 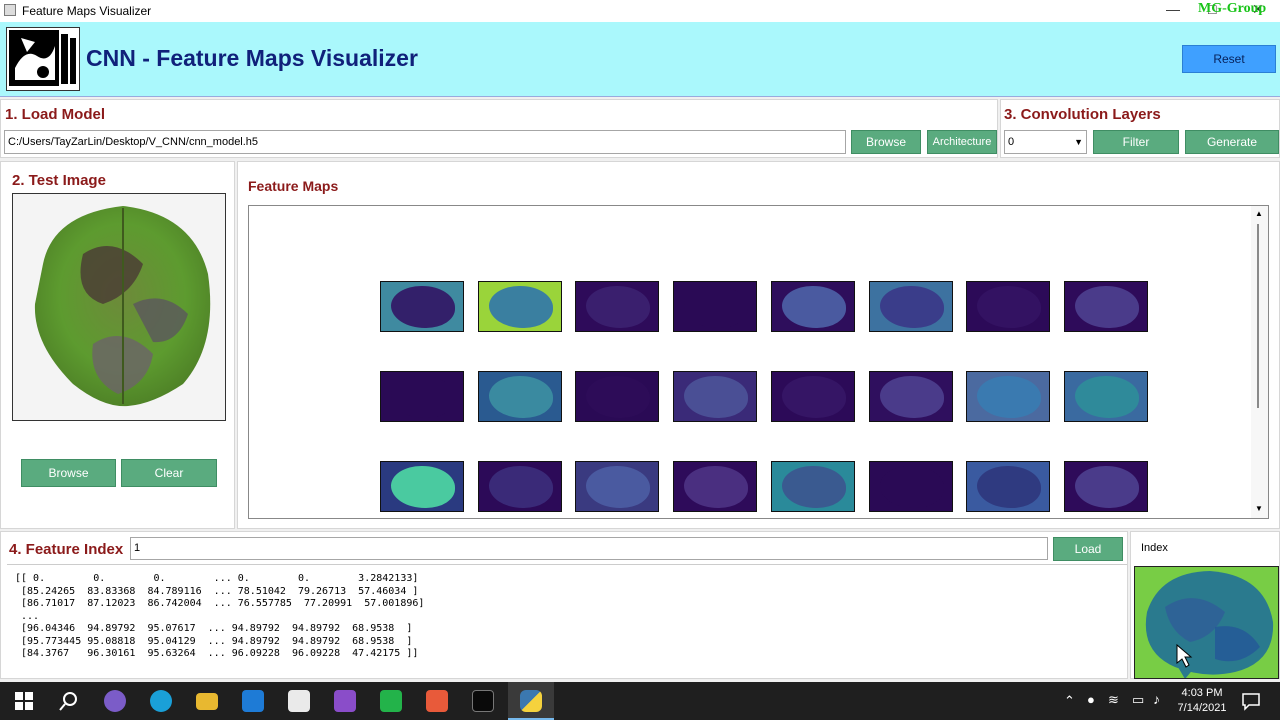 What do you see at coordinates (69, 701) in the screenshot?
I see `search-icon` at bounding box center [69, 701].